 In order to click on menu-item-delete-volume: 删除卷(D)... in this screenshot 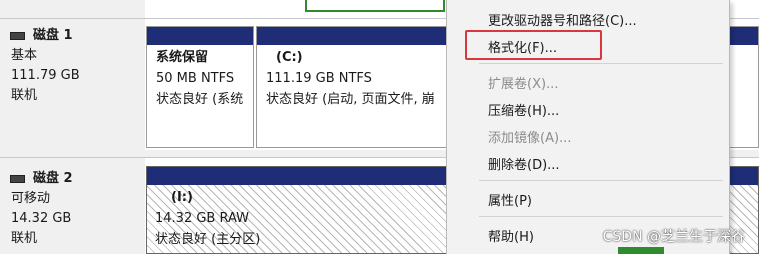, I will do `click(524, 163)`.